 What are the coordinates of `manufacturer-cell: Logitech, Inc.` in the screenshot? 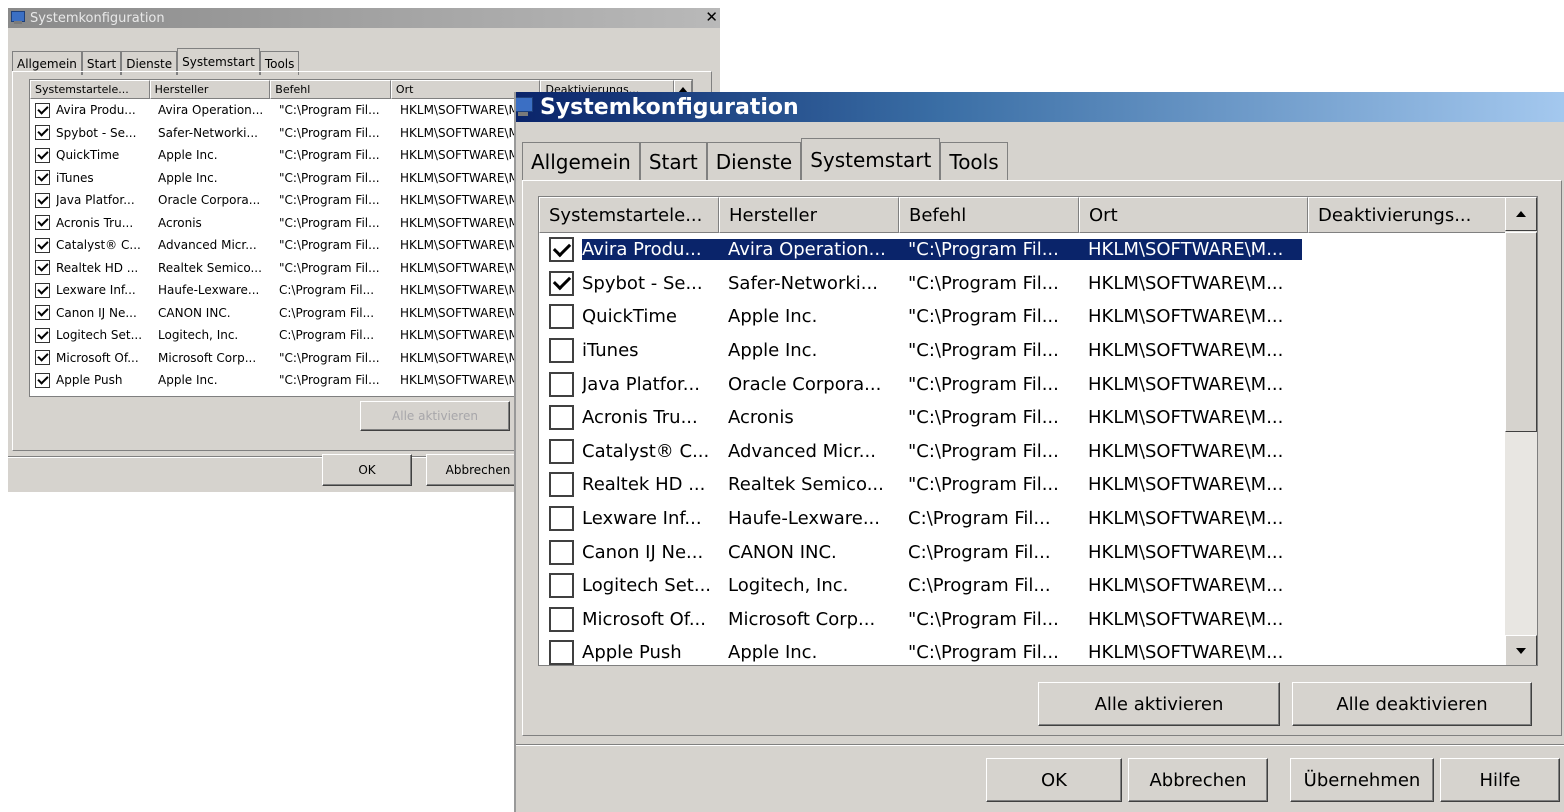 It's located at (788, 586).